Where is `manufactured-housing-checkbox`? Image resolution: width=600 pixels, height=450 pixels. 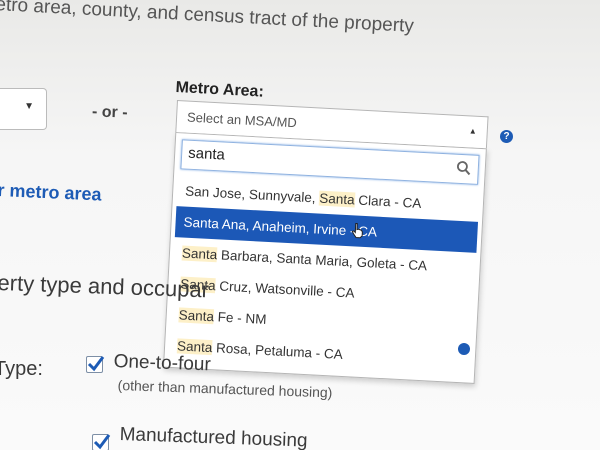 manufactured-housing-checkbox is located at coordinates (101, 442).